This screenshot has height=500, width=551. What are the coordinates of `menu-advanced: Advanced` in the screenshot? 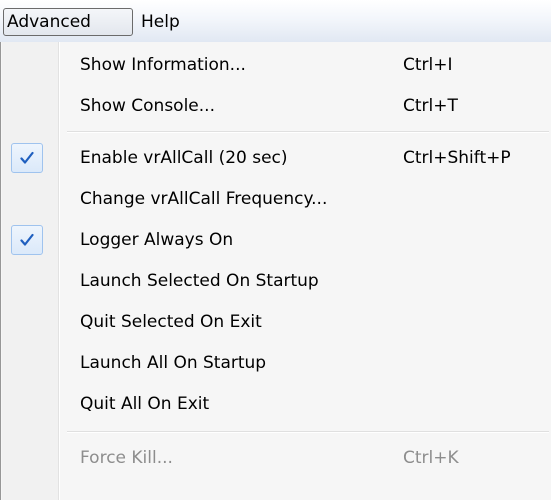 It's located at (68, 22).